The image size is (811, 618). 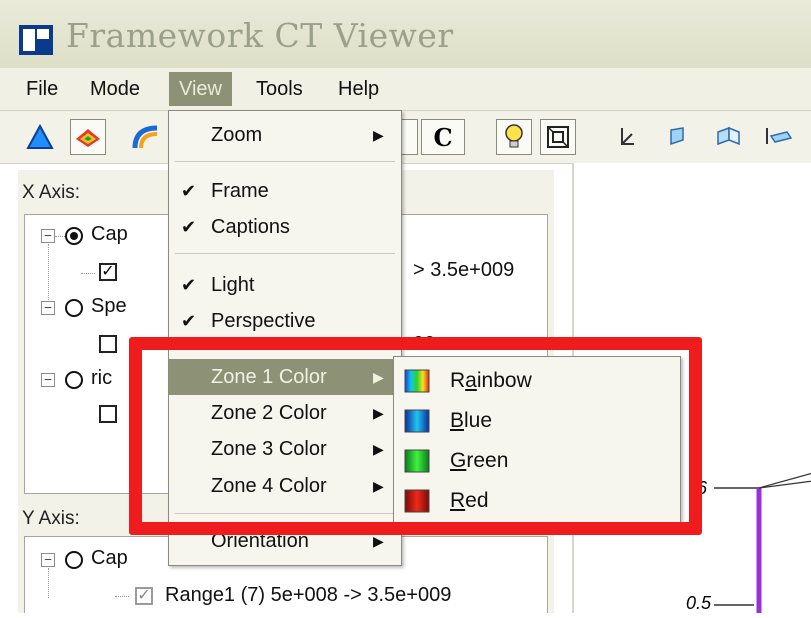 I want to click on y-radio-cap, so click(x=74, y=560).